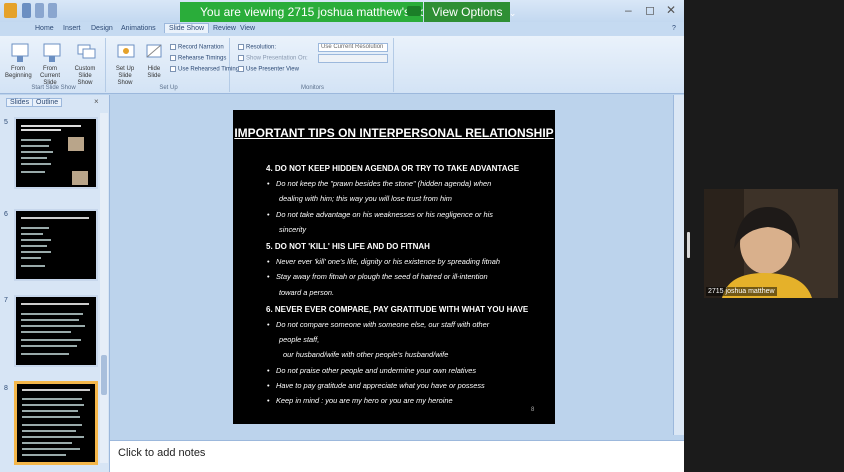  I want to click on from-current-slide-label: From Current Slide, so click(50, 76).